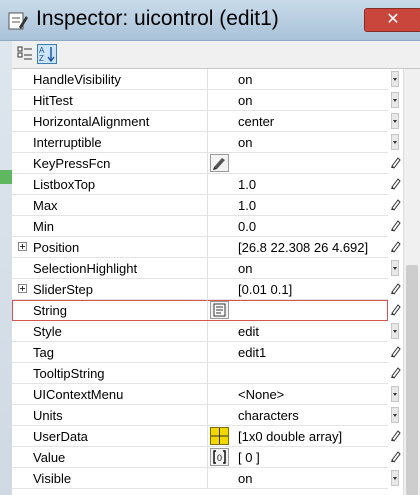 The width and height of the screenshot is (420, 495). I want to click on text-editor-icon, so click(219, 310).